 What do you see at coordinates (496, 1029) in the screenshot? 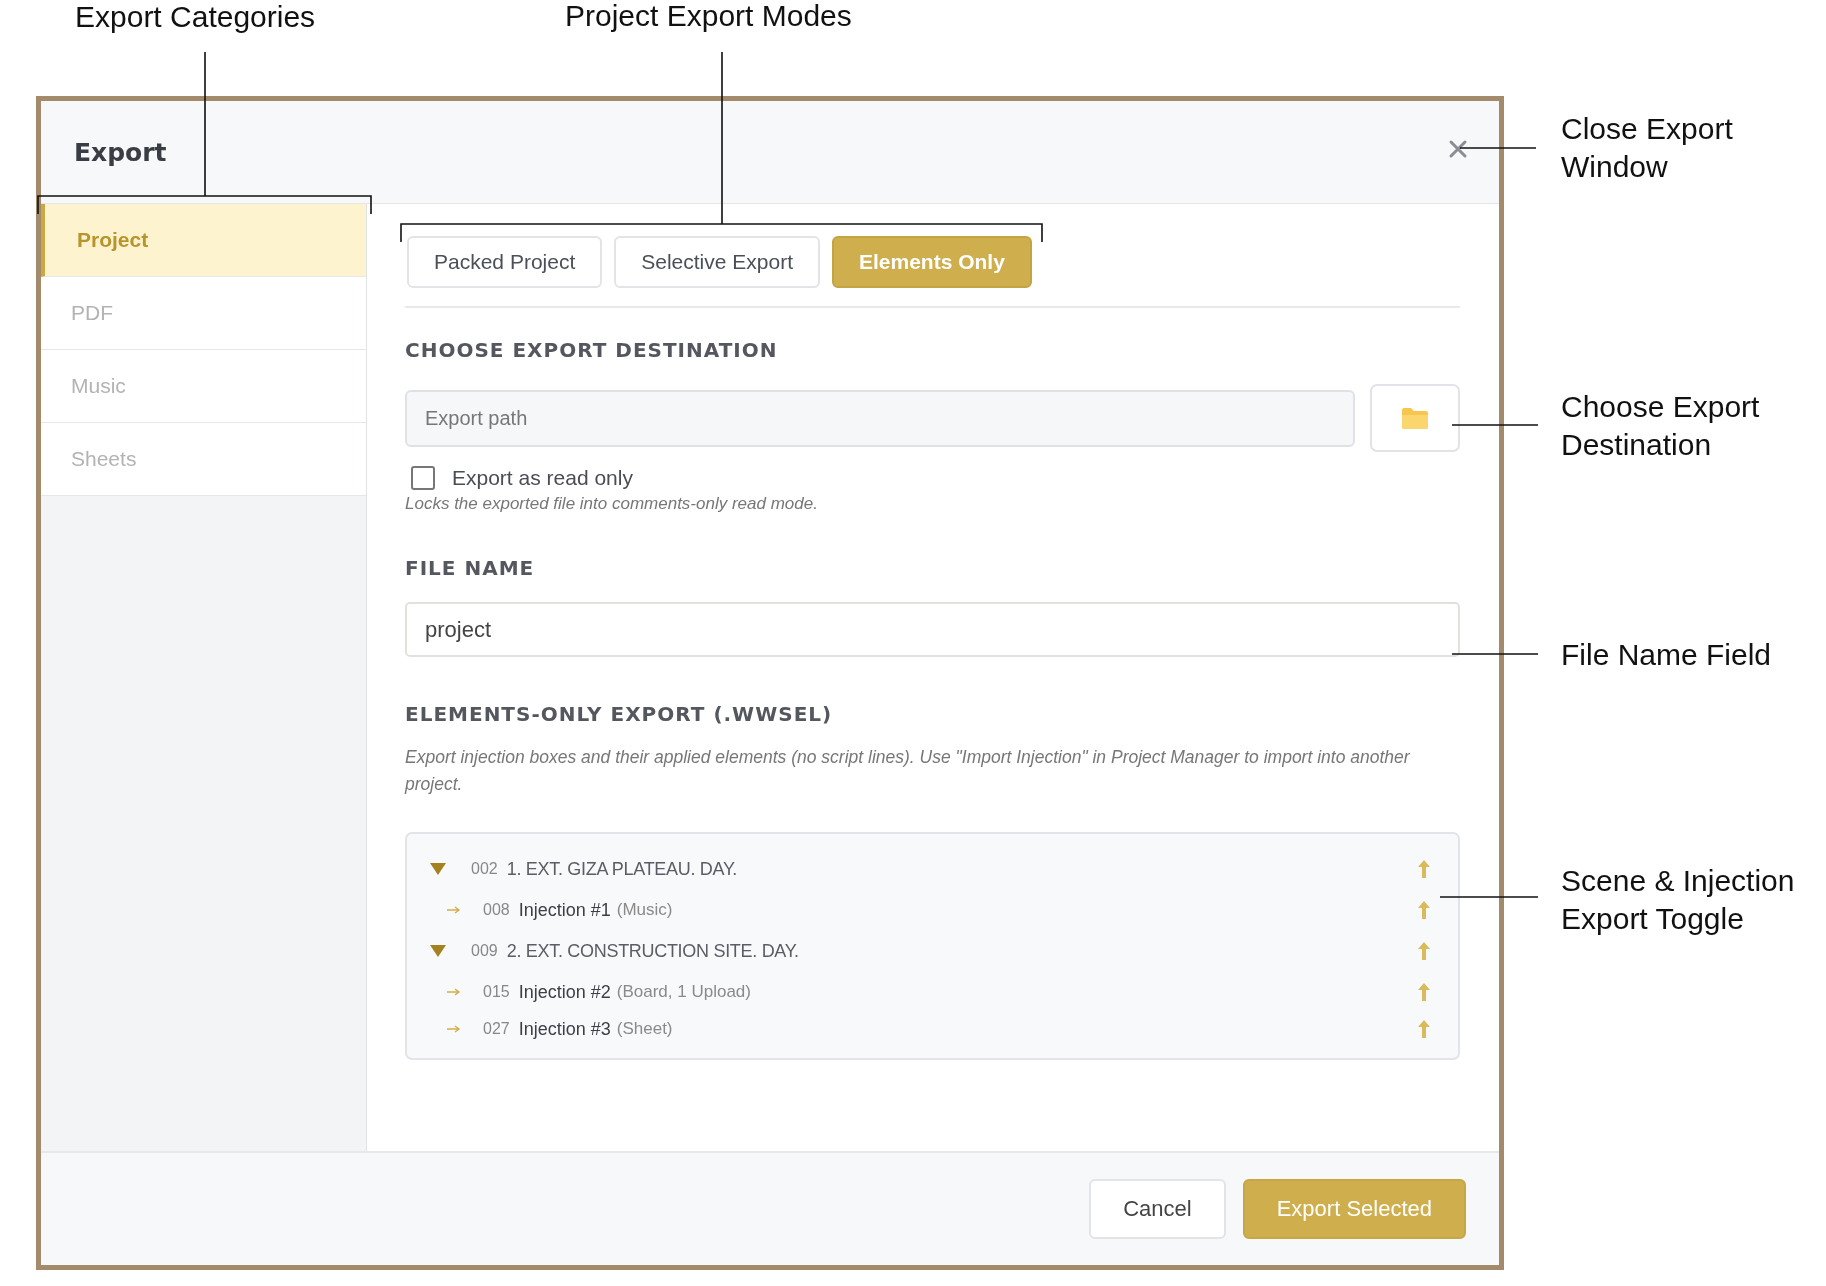
I see `injection-number: 027` at bounding box center [496, 1029].